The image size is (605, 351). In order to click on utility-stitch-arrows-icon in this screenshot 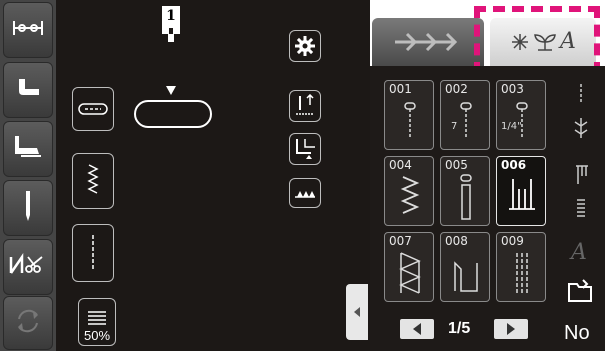, I will do `click(426, 42)`.